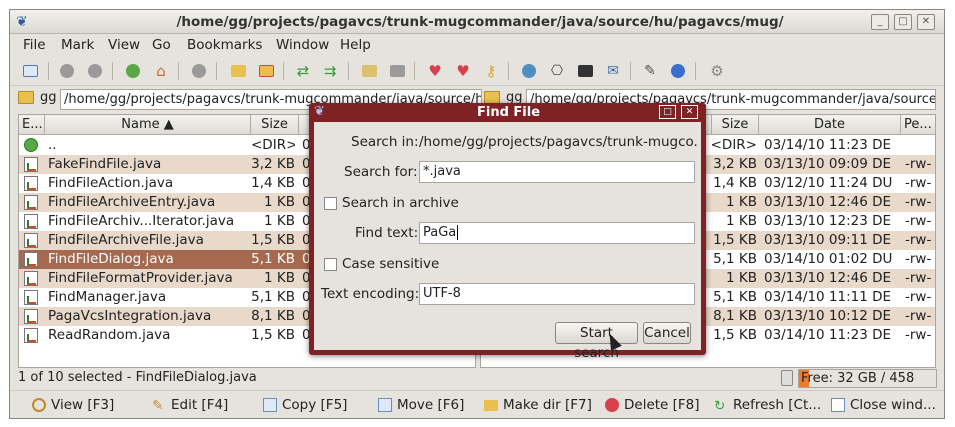 This screenshot has width=955, height=427. I want to click on col-size: Size, so click(275, 125).